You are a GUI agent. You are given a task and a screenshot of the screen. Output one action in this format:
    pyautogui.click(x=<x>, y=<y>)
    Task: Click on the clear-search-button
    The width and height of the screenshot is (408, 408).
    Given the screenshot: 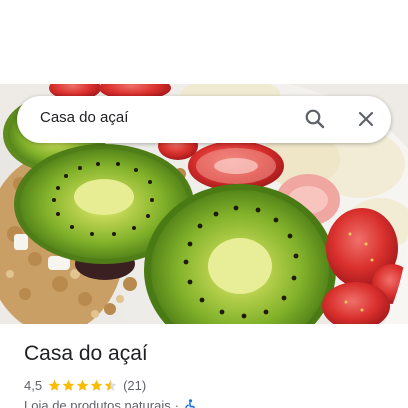 What is the action you would take?
    pyautogui.click(x=366, y=119)
    